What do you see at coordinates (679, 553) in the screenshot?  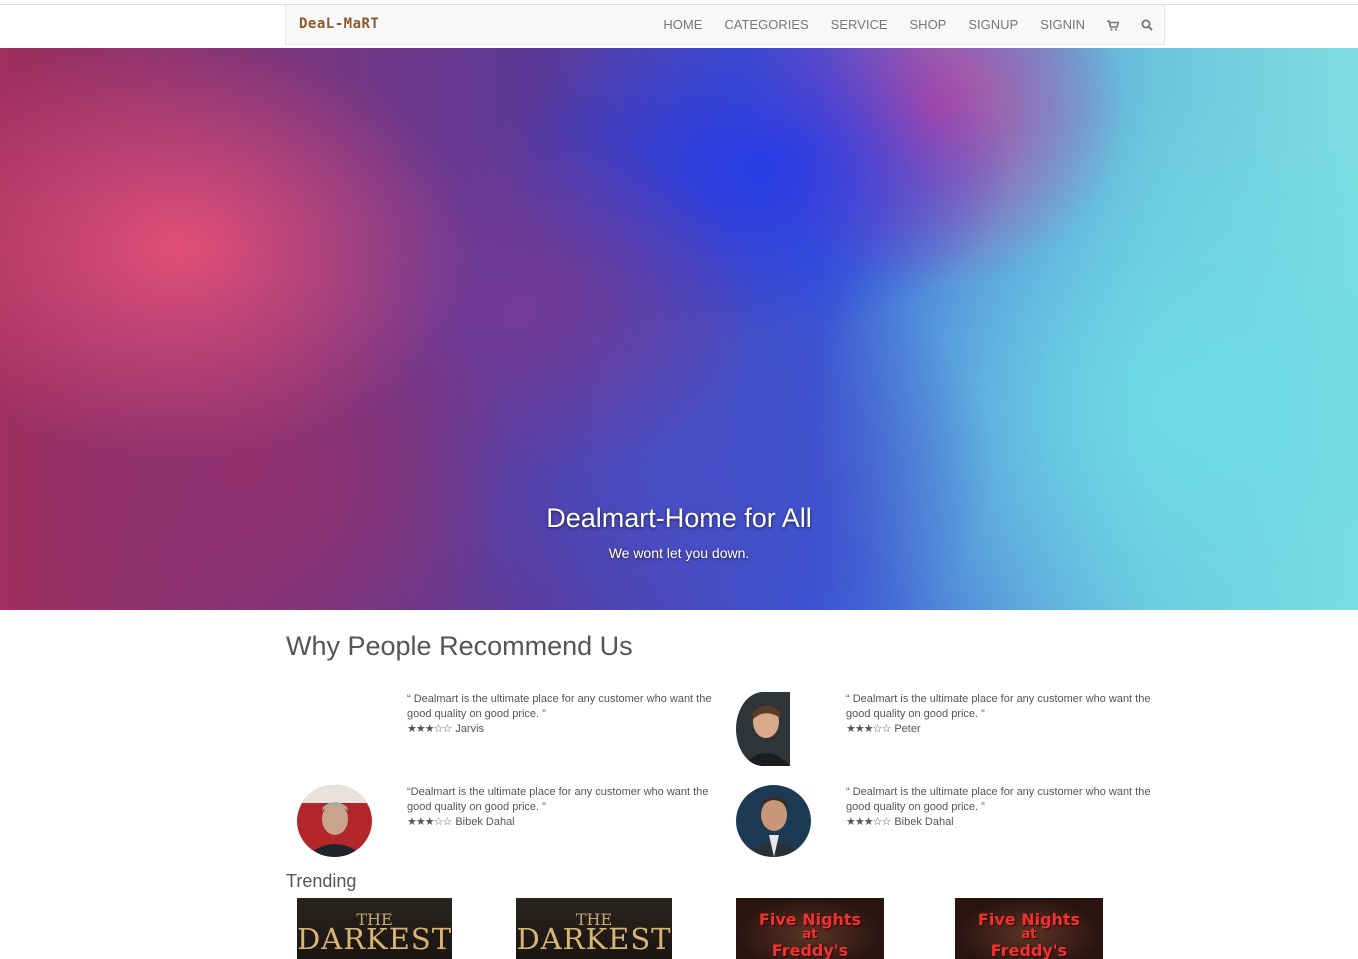 I see `hero-subtitle: We wont let you down.` at bounding box center [679, 553].